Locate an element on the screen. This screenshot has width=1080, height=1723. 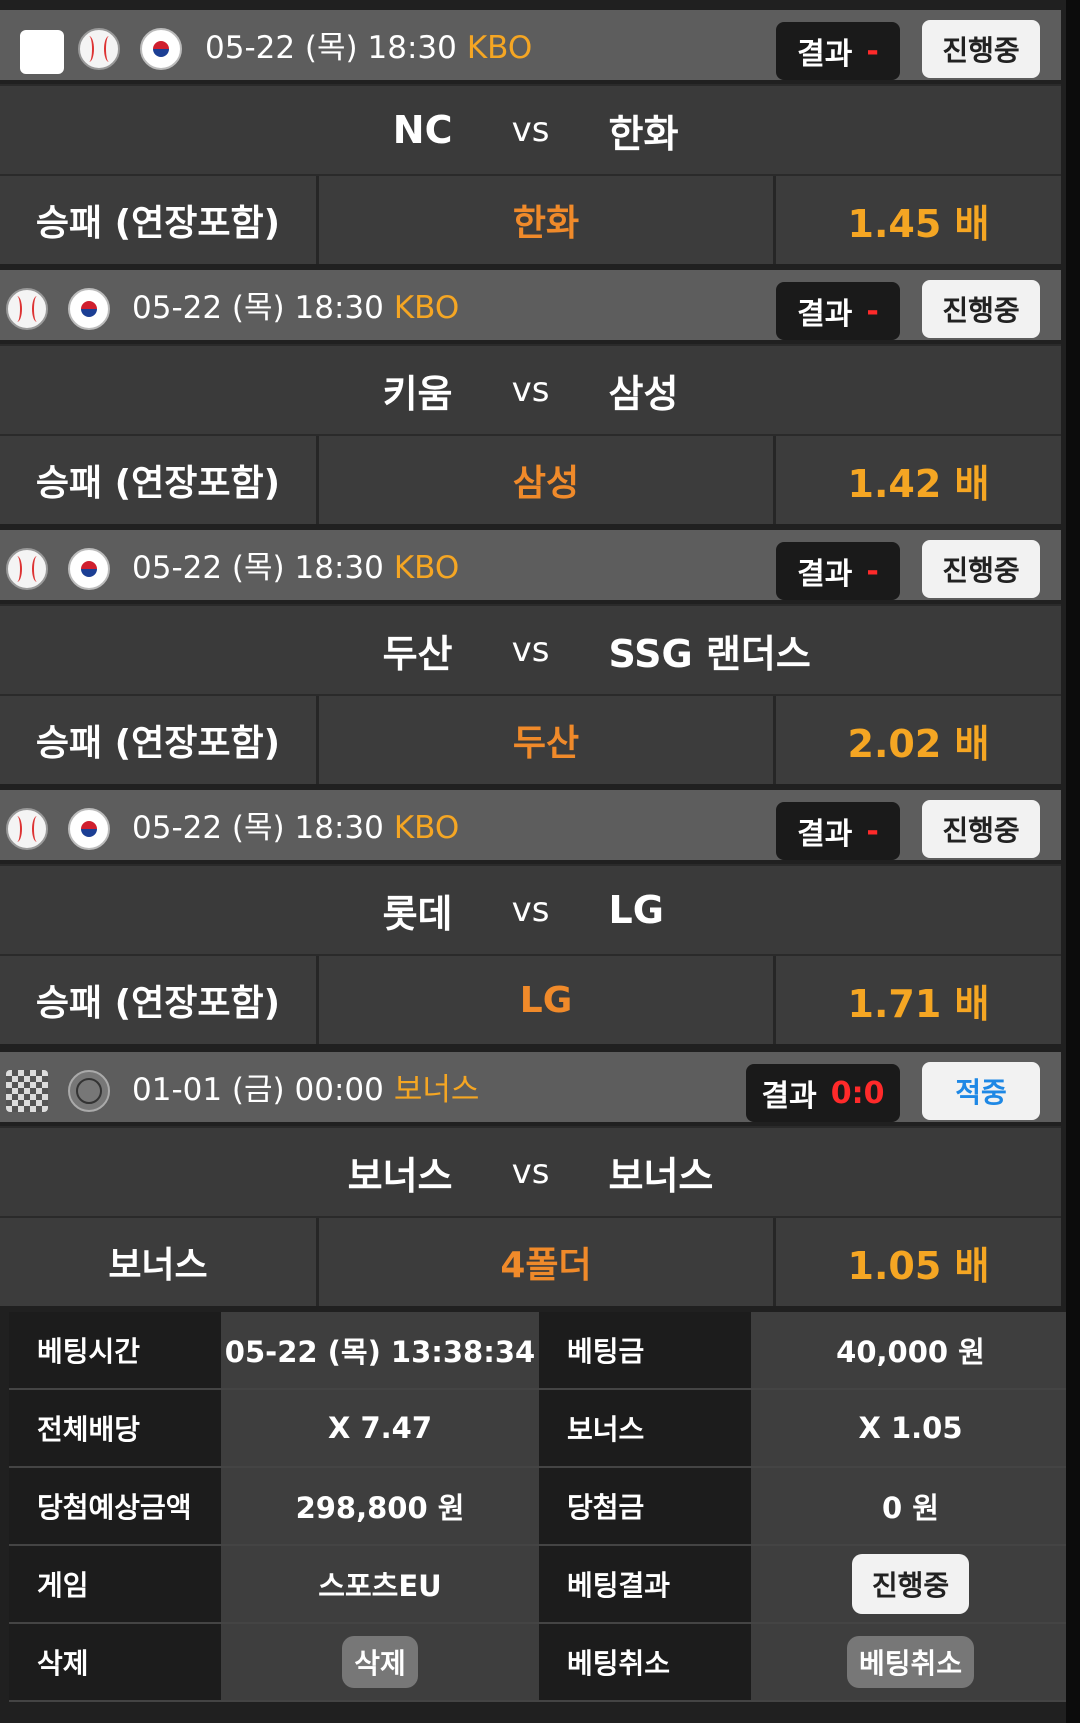
bet-amount-value: 40,000 원 is located at coordinates (910, 1350).